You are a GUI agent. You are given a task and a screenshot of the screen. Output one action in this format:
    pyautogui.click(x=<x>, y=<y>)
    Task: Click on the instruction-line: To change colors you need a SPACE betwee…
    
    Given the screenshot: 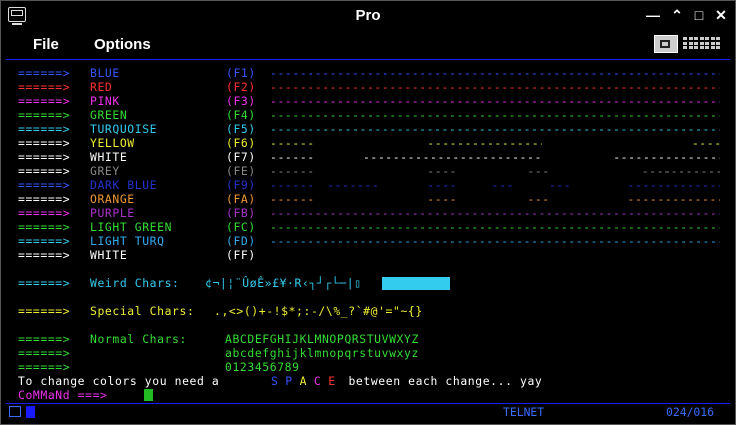 What is the action you would take?
    pyautogui.click(x=374, y=381)
    